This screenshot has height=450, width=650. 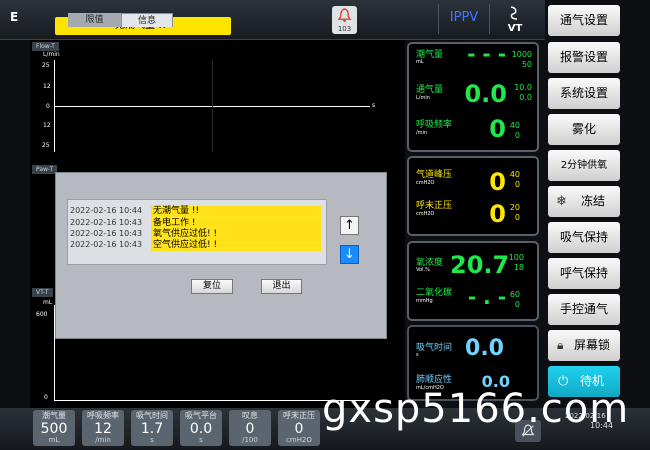 I want to click on vt-icon-label: VT, so click(x=515, y=28).